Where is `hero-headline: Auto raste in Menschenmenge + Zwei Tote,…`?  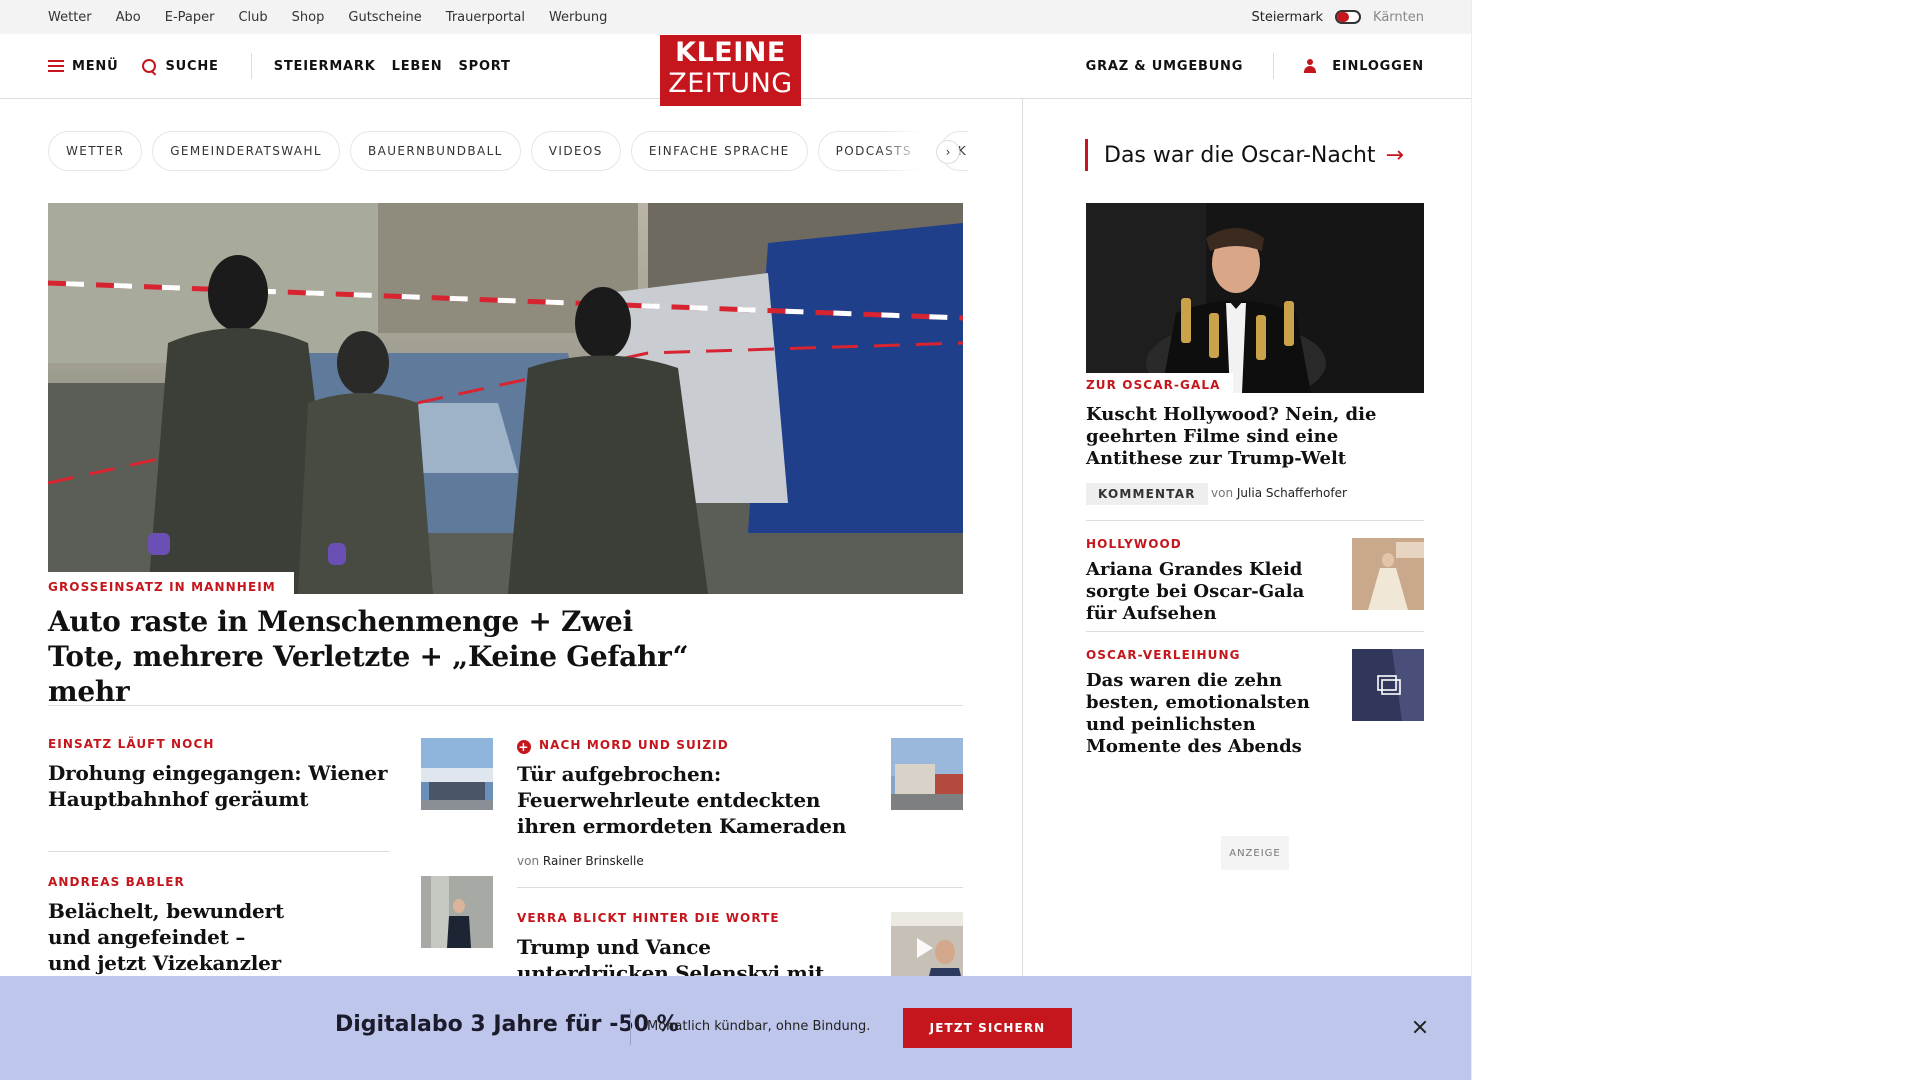
hero-headline: Auto raste in Menschenmenge + Zwei Tote,… is located at coordinates (373, 656).